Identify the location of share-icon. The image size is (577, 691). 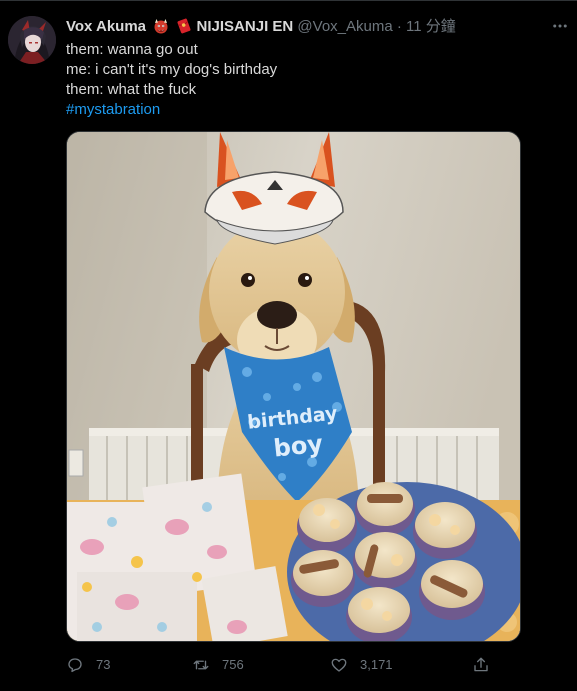
(481, 664).